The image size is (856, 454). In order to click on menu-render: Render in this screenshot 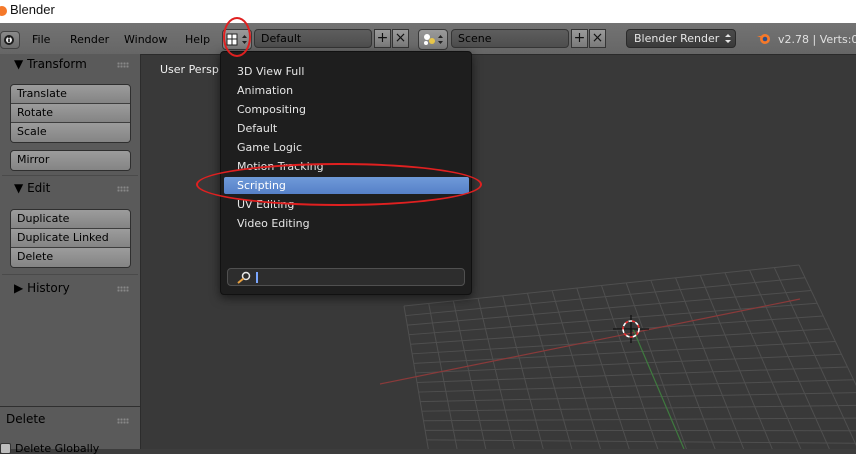, I will do `click(89, 39)`.